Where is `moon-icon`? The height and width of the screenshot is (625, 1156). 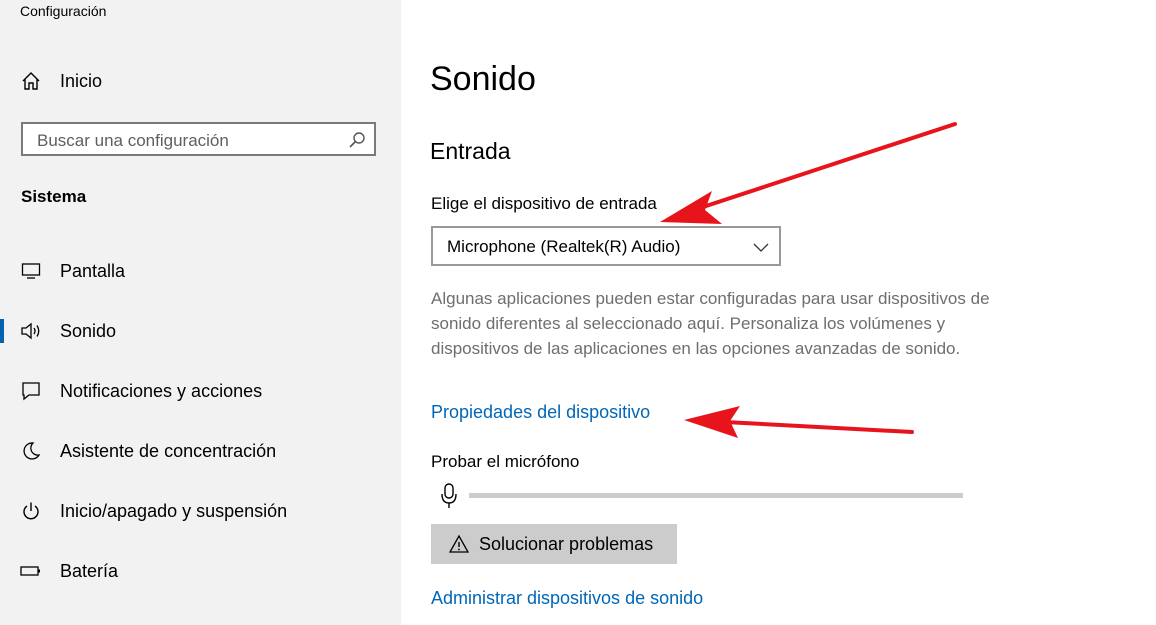 moon-icon is located at coordinates (31, 451).